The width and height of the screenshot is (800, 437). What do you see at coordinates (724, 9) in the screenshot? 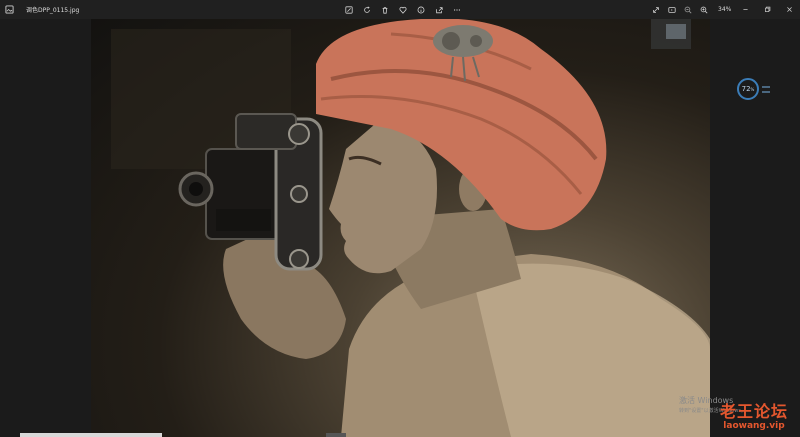
I see `zoom-level: 34%` at bounding box center [724, 9].